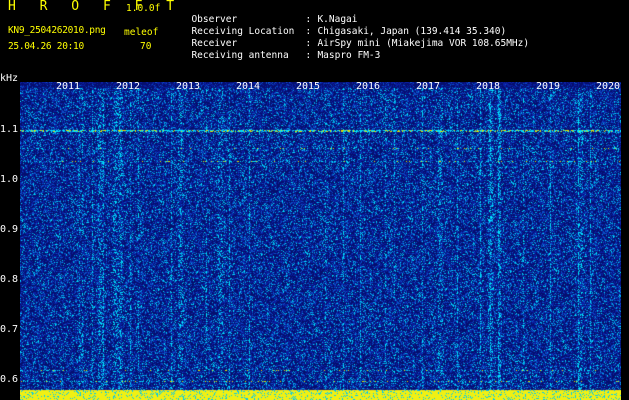  I want to click on y-tick-label: 0.9, so click(9, 229).